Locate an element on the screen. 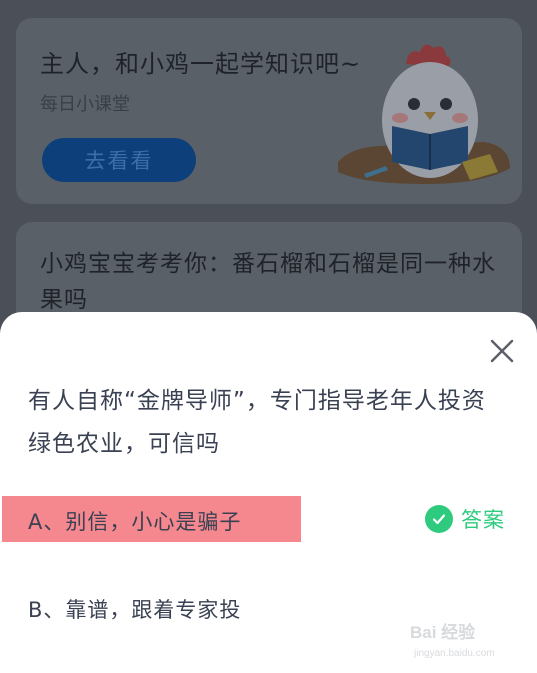 The width and height of the screenshot is (537, 673). baidu-jingyan-watermark: Bai 经验 jingyan.baidu.com is located at coordinates (465, 642).